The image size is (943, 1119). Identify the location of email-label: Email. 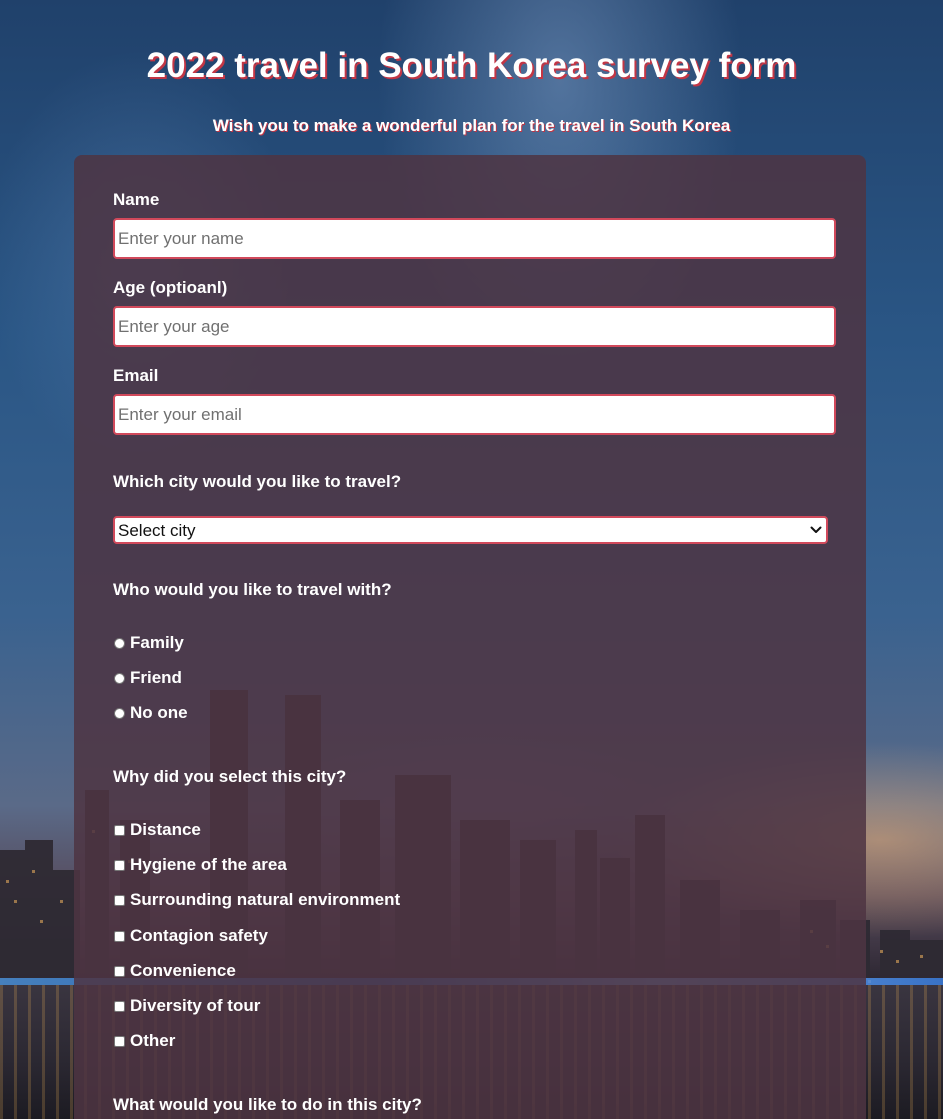
(136, 375).